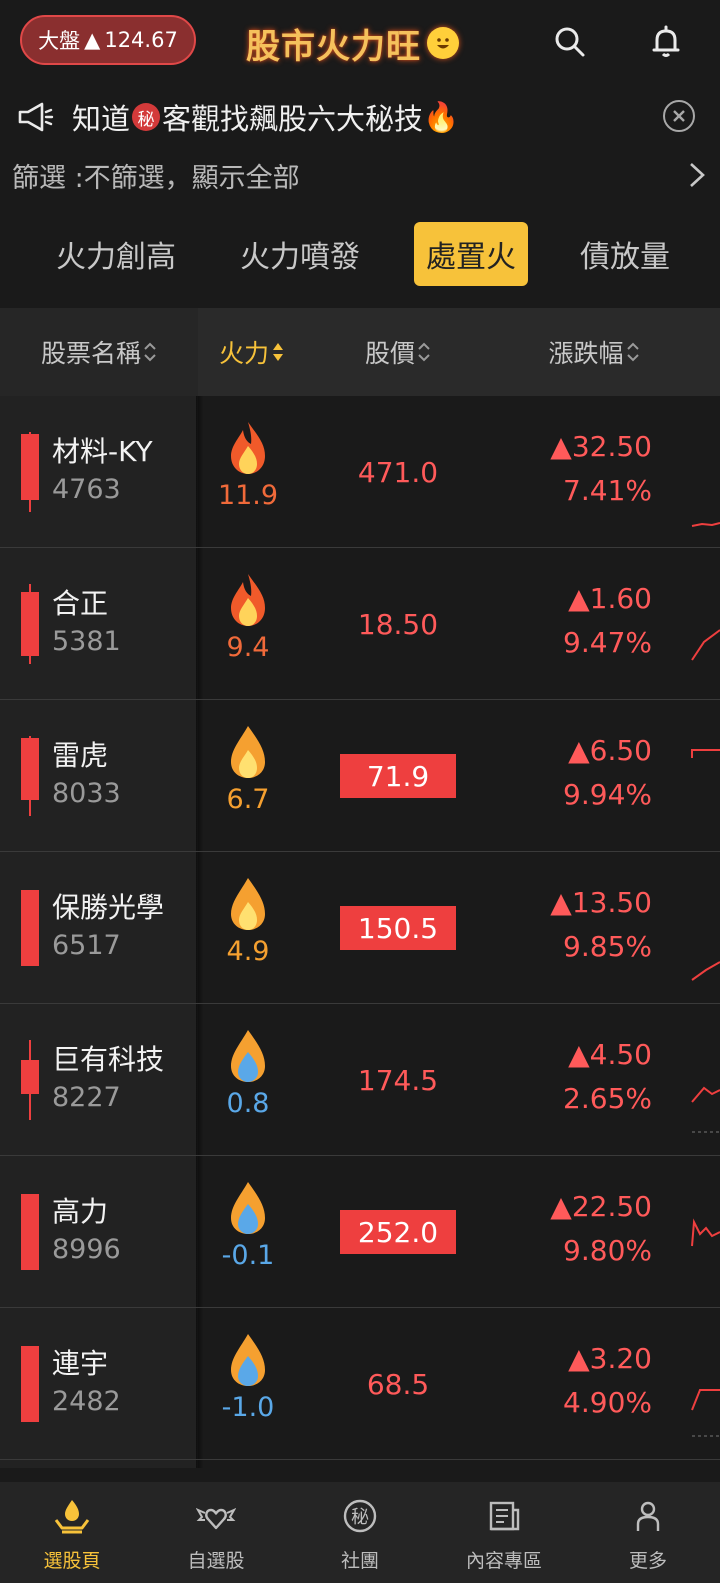 The width and height of the screenshot is (720, 1583). I want to click on table-header: 股票名稱 火力 股價 漲跌幅, so click(360, 352).